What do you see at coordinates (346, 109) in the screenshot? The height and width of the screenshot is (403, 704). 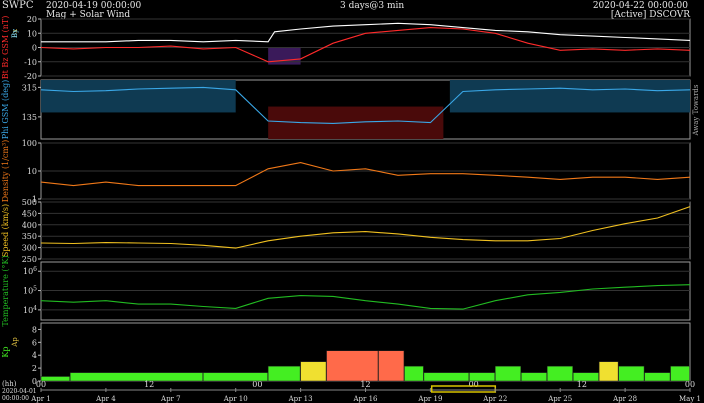 I see `panel-1: 315 135 Phi GSM (deg)` at bounding box center [346, 109].